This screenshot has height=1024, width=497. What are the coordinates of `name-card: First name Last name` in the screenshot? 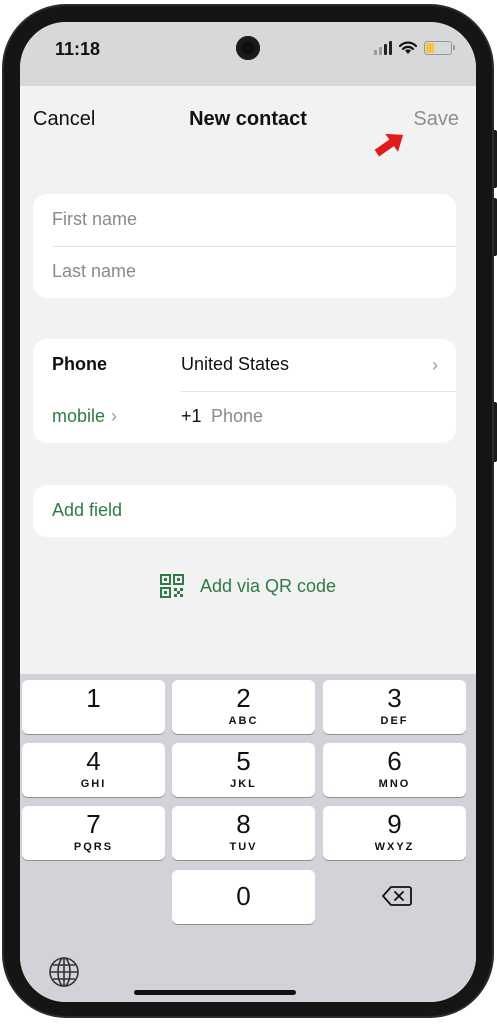 It's located at (244, 246).